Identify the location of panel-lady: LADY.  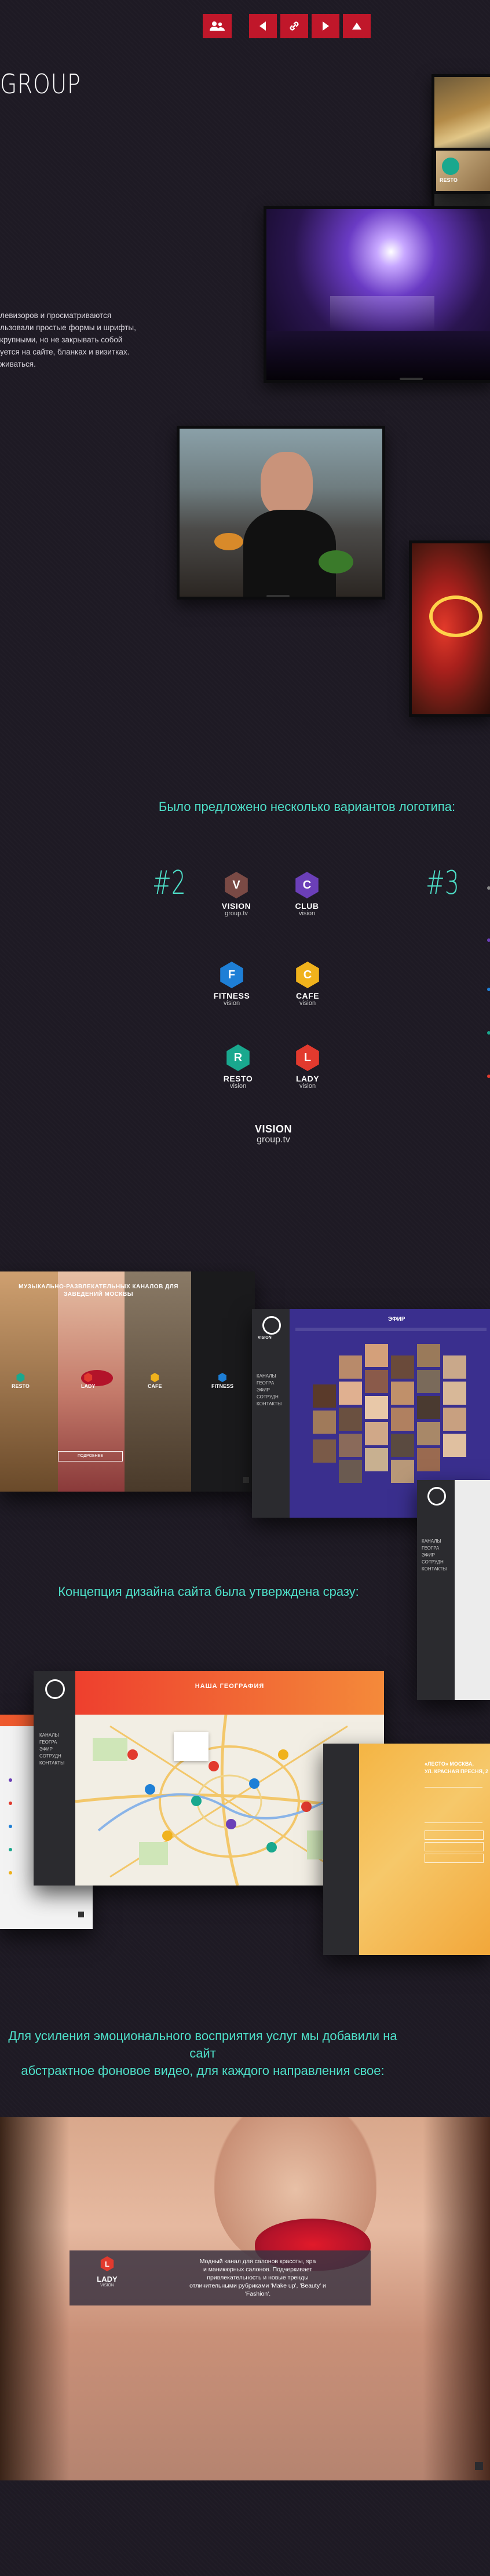
(88, 1381).